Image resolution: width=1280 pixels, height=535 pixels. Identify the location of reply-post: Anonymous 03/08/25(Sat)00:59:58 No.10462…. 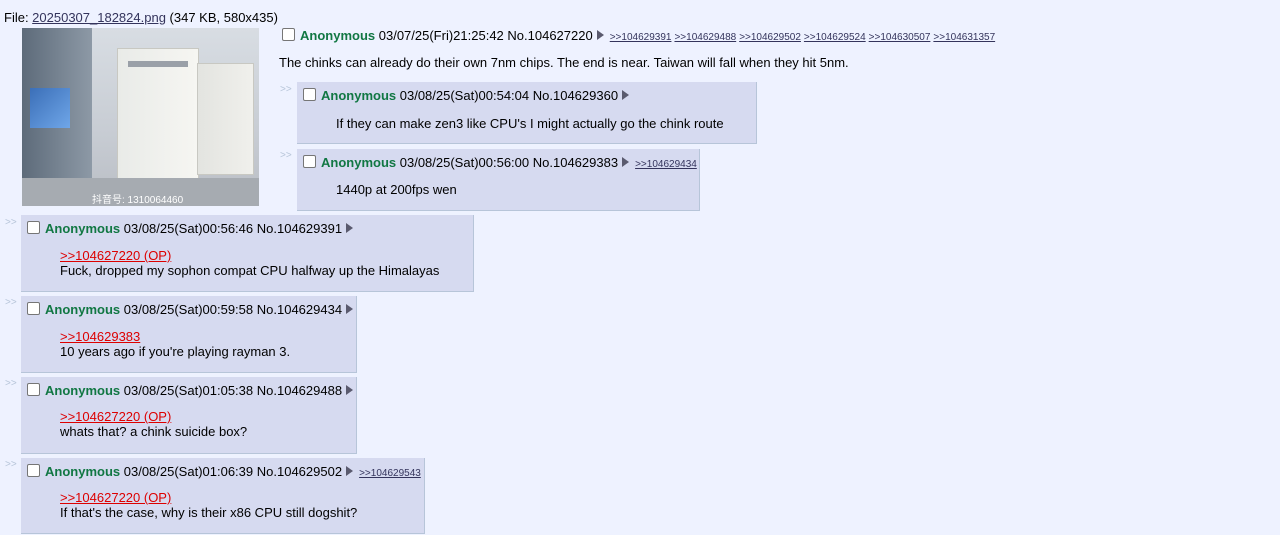
(189, 334).